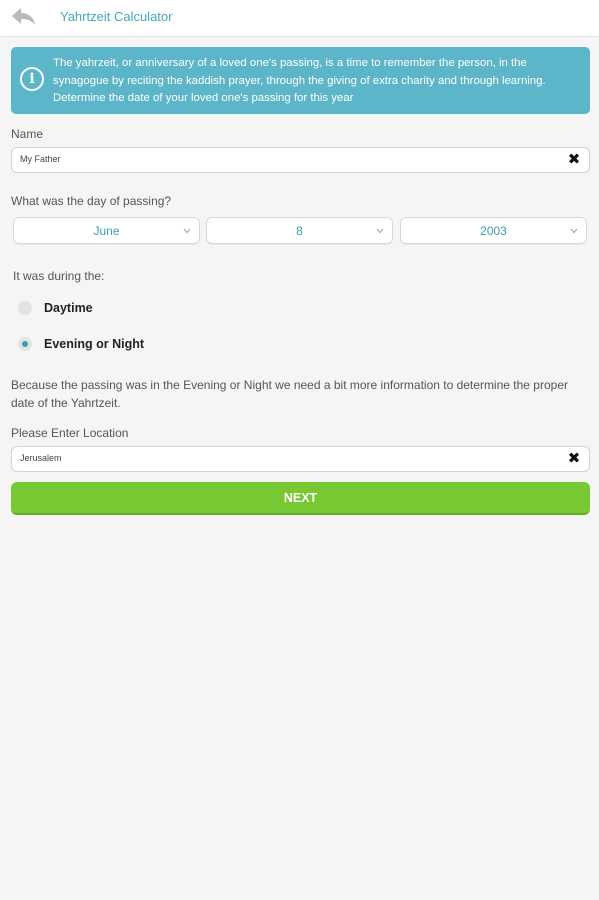 This screenshot has width=599, height=900. I want to click on year-value: 2003, so click(493, 231).